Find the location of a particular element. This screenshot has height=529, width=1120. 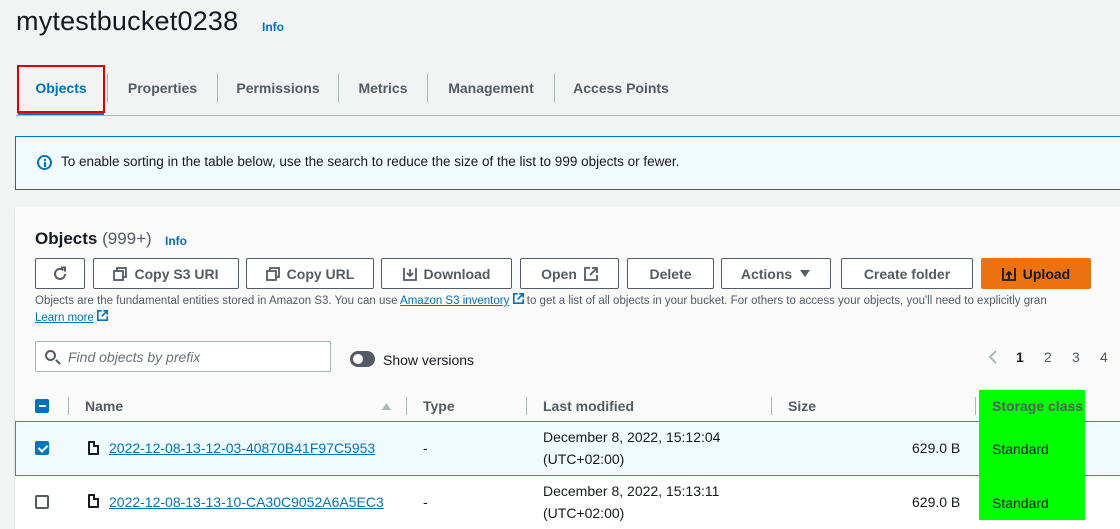

tab-metrics: Metrics is located at coordinates (383, 89).